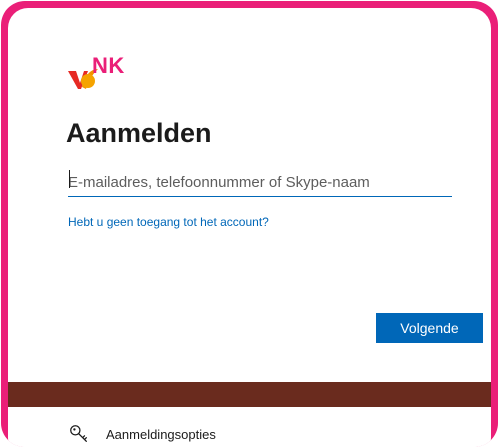 The height and width of the screenshot is (448, 499). Describe the element at coordinates (139, 133) in the screenshot. I see `page-title: Aanmelden` at that location.